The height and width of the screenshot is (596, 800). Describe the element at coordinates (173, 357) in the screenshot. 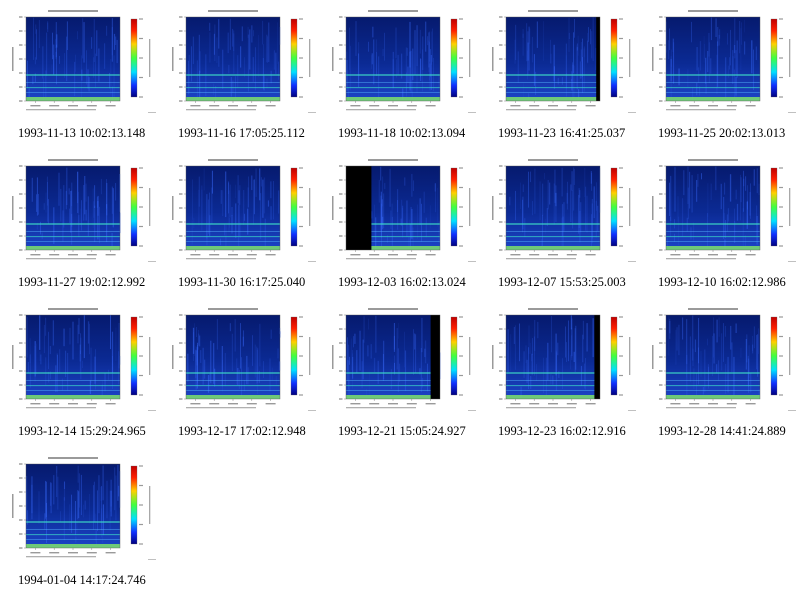

I see `y-axis-label-mark` at that location.